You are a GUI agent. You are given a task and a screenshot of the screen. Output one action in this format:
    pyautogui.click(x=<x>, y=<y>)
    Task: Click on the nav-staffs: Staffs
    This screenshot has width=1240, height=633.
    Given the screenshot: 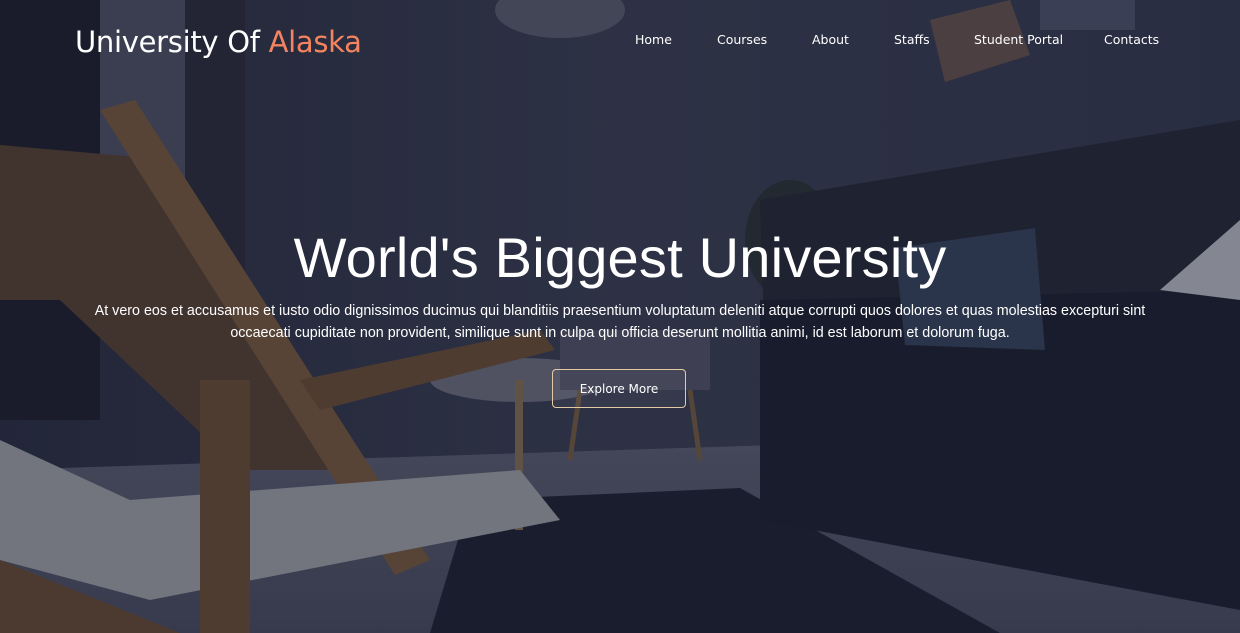 What is the action you would take?
    pyautogui.click(x=912, y=40)
    